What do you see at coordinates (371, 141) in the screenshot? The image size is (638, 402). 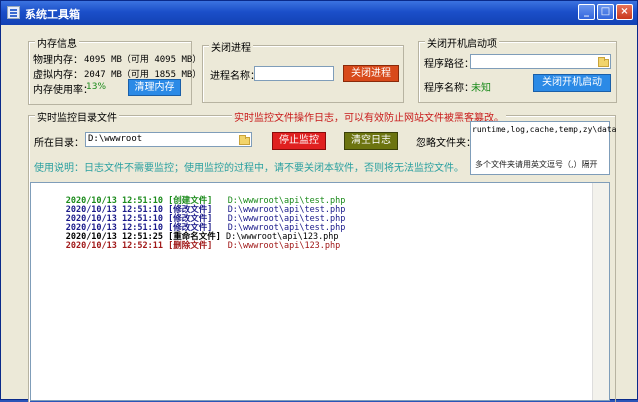 I see `clear-log-button: 清空日志` at bounding box center [371, 141].